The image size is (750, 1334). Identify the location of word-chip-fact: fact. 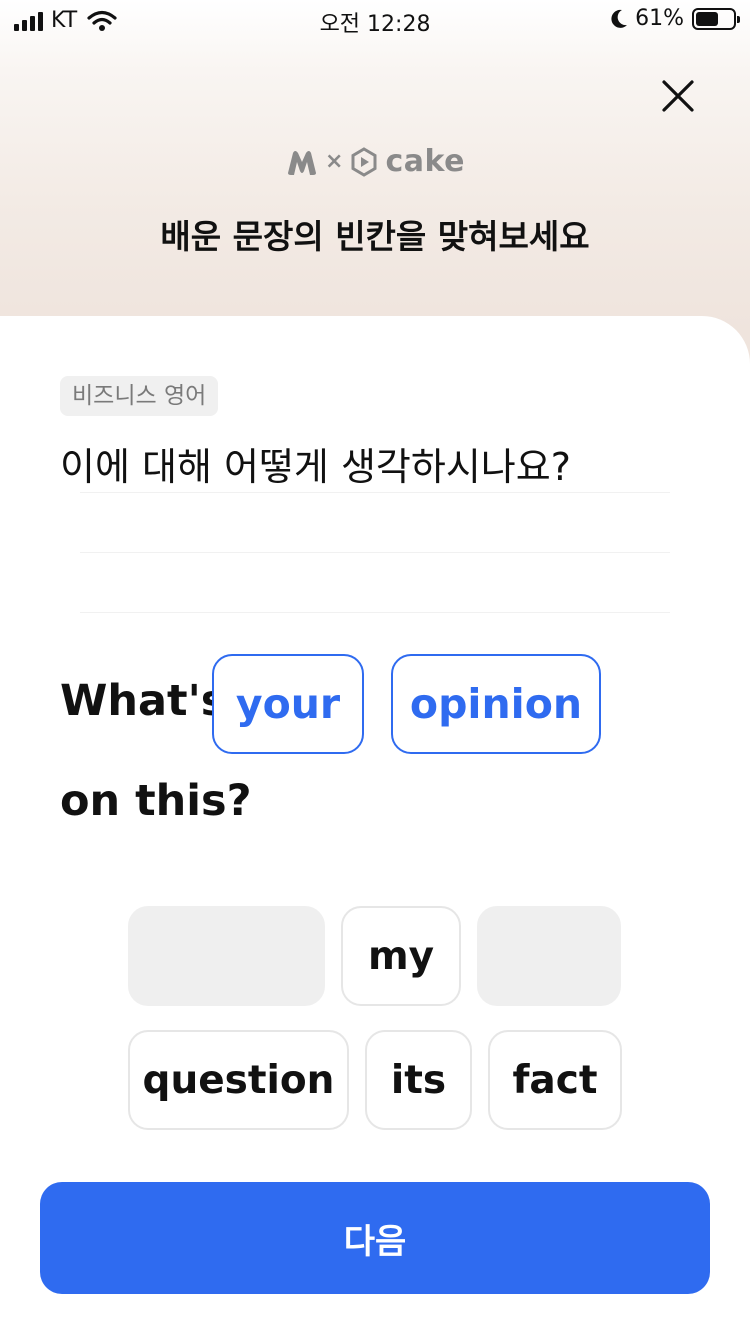
(555, 1080).